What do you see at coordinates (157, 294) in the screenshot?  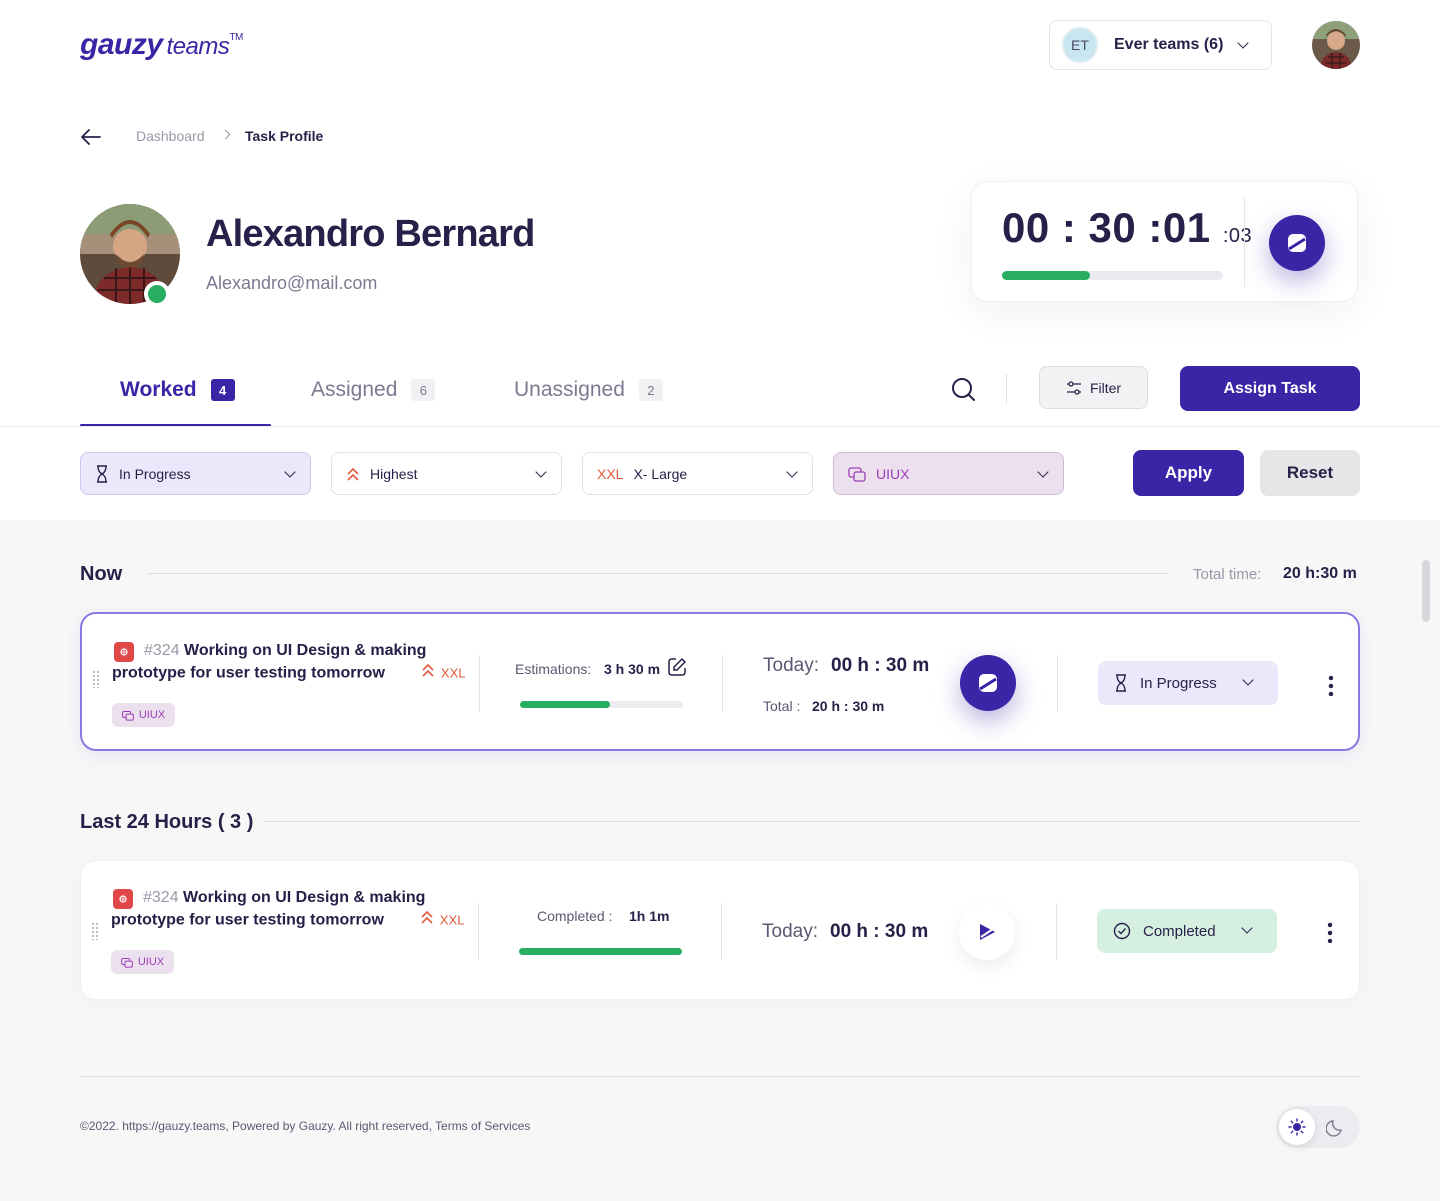 I see `online-status-dot` at bounding box center [157, 294].